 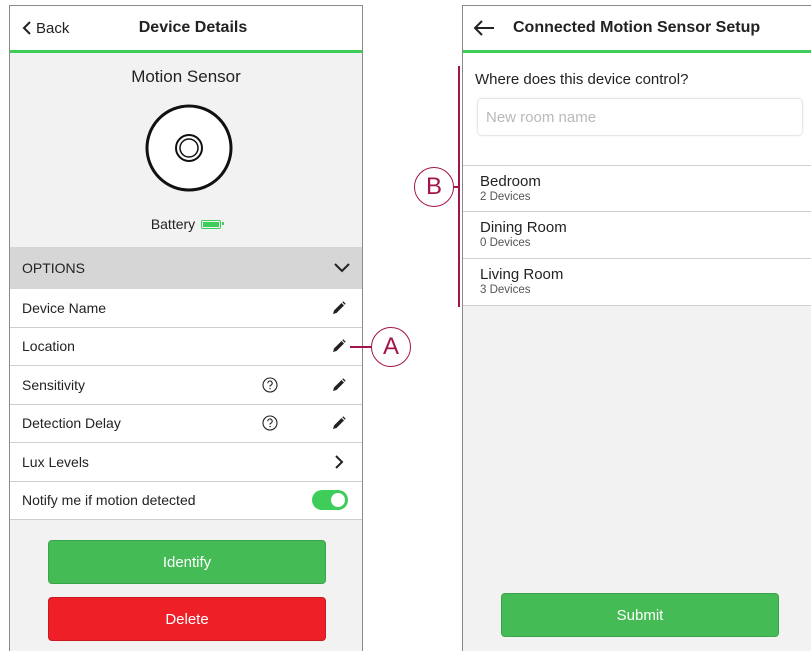 What do you see at coordinates (339, 462) in the screenshot?
I see `chevron-right-icon` at bounding box center [339, 462].